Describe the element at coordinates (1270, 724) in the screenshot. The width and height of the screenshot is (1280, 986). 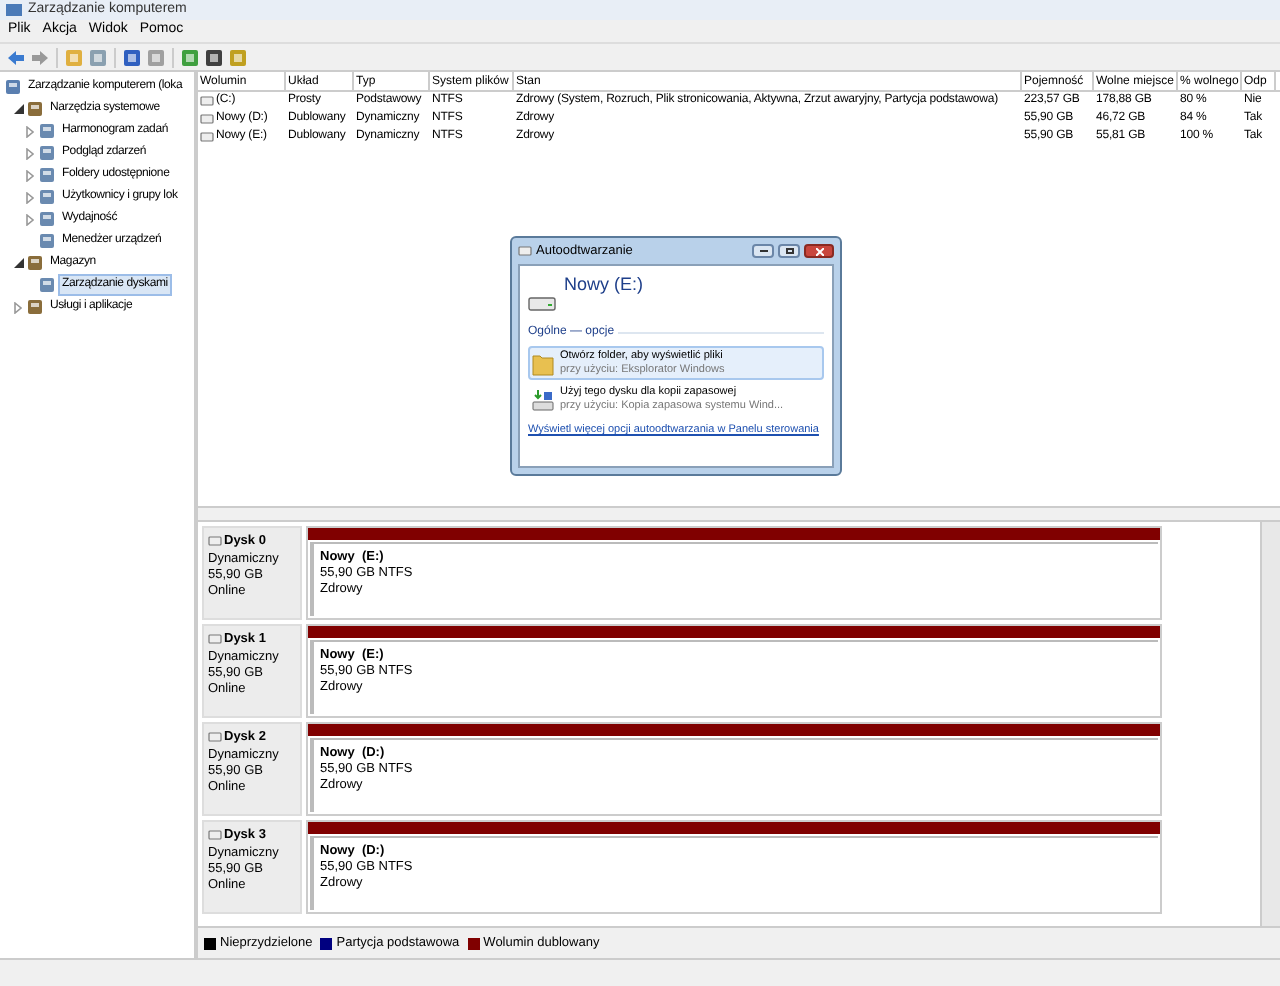
I see `scrollbar` at that location.